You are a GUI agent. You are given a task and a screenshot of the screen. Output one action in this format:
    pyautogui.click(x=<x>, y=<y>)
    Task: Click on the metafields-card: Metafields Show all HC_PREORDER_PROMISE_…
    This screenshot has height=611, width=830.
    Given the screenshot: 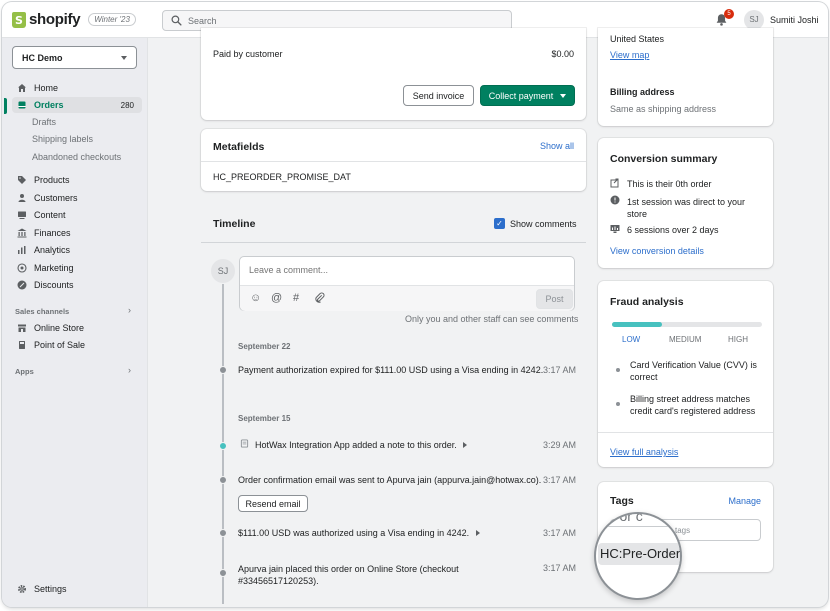 What is the action you would take?
    pyautogui.click(x=393, y=160)
    